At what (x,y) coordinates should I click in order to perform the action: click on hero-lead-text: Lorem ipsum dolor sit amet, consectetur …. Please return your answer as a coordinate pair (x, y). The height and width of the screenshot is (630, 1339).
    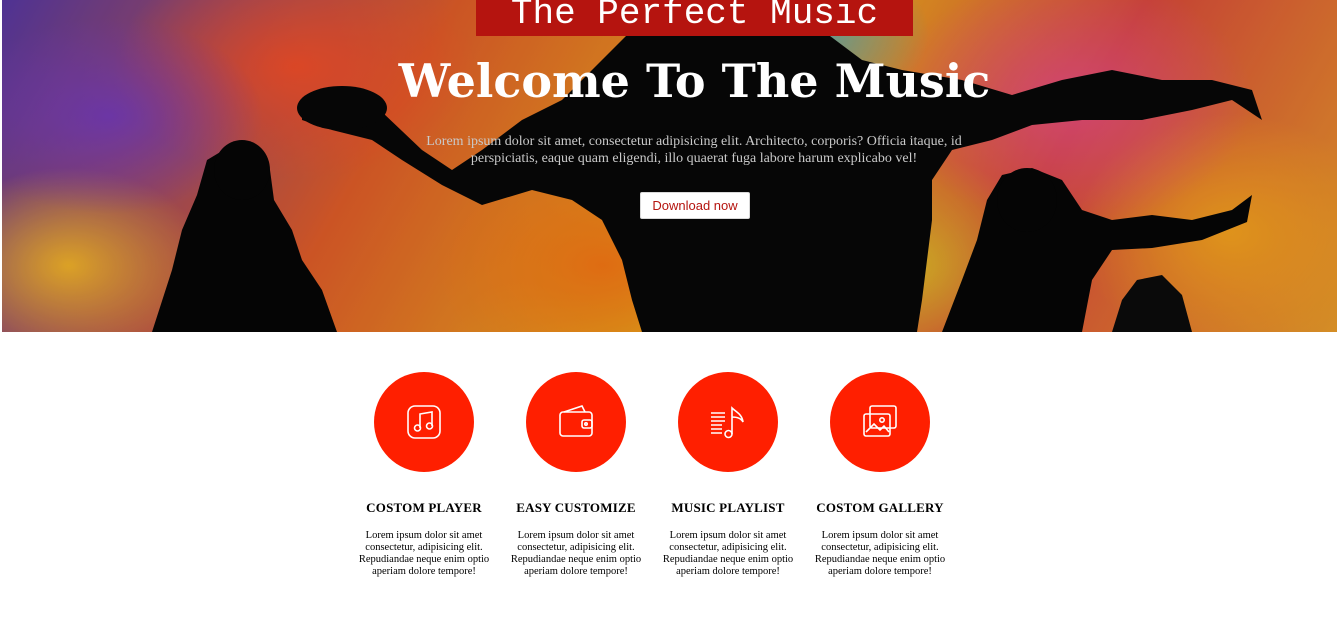
    Looking at the image, I should click on (694, 150).